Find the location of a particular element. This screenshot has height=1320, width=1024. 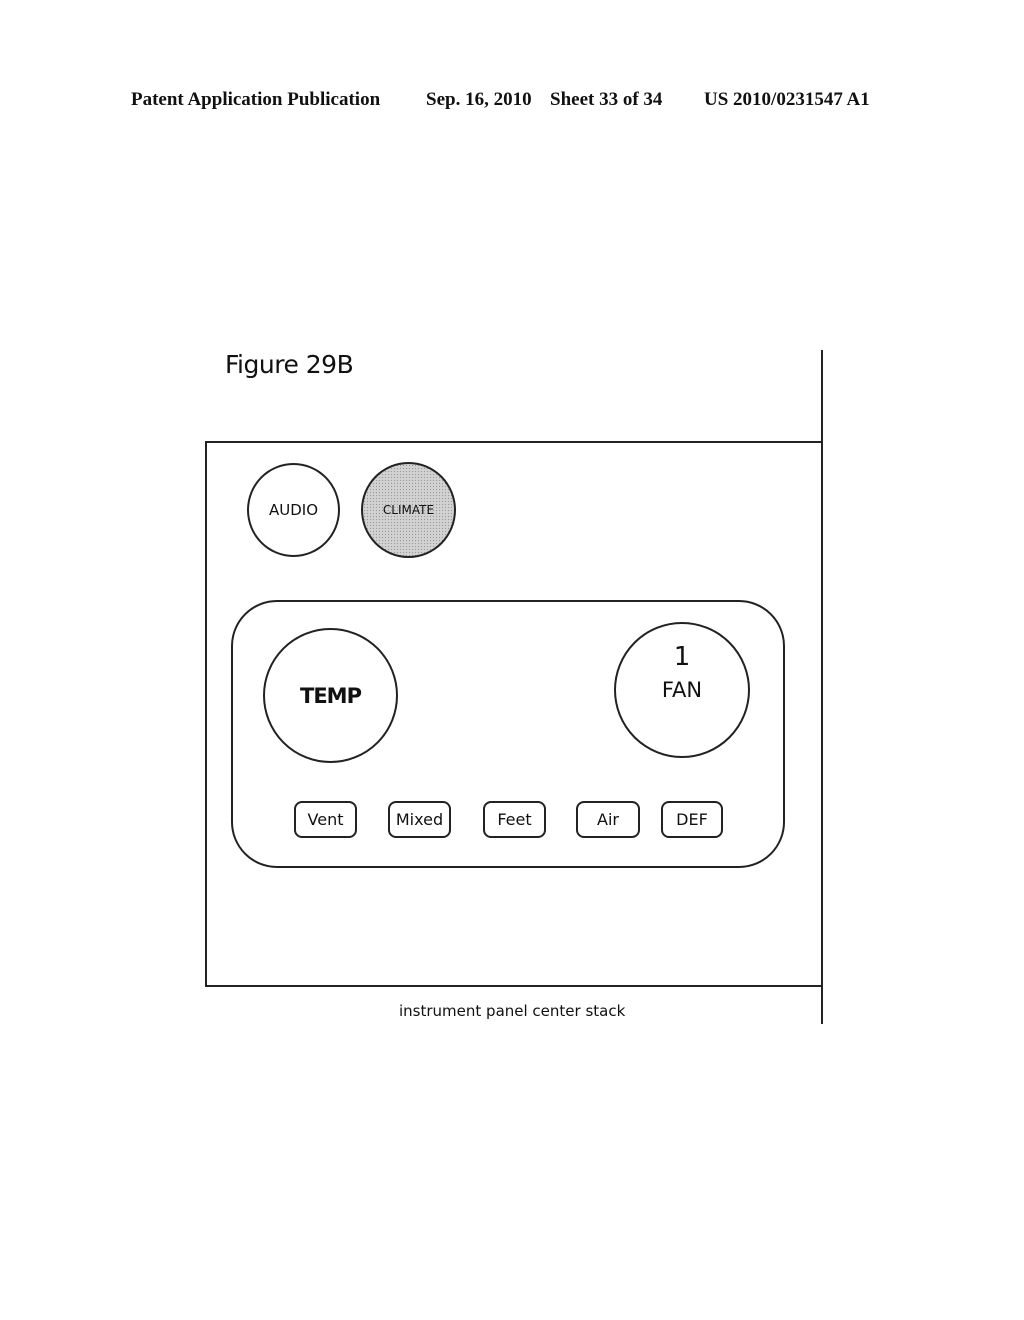

sheet-number: Sheet 33 of 34 is located at coordinates (606, 99).